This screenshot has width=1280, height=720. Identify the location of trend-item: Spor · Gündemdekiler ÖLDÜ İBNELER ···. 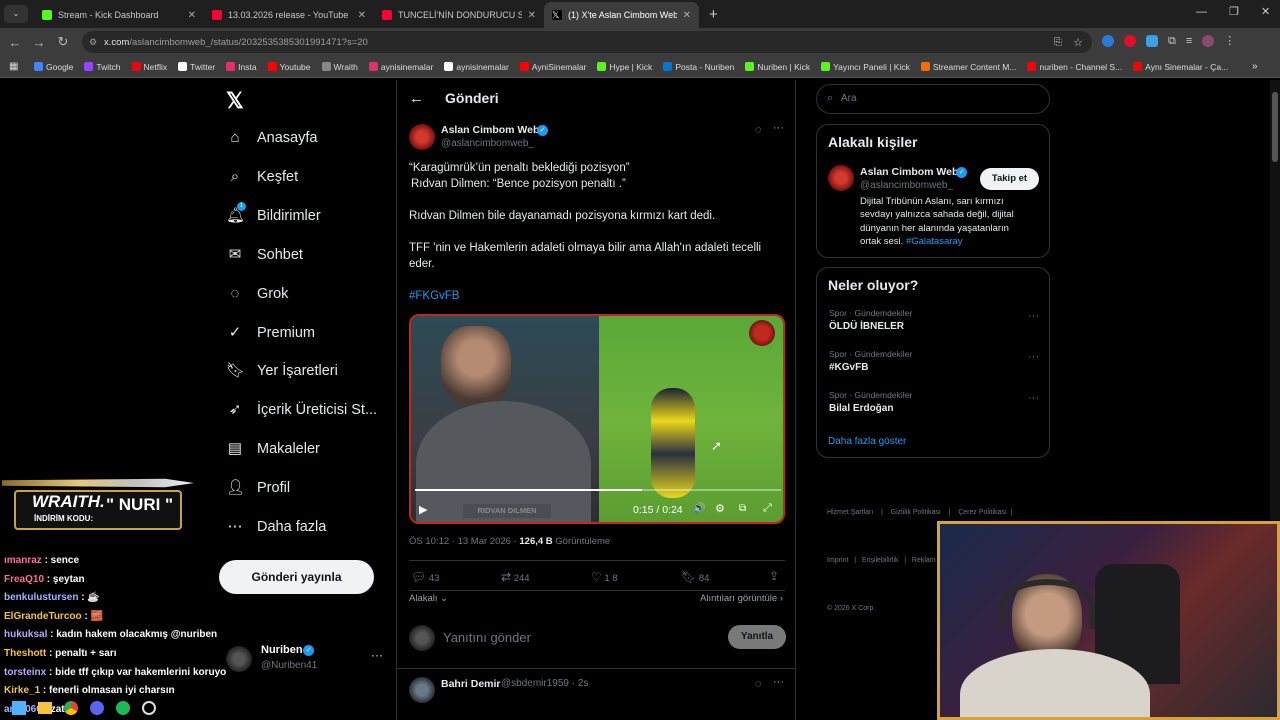
(933, 325).